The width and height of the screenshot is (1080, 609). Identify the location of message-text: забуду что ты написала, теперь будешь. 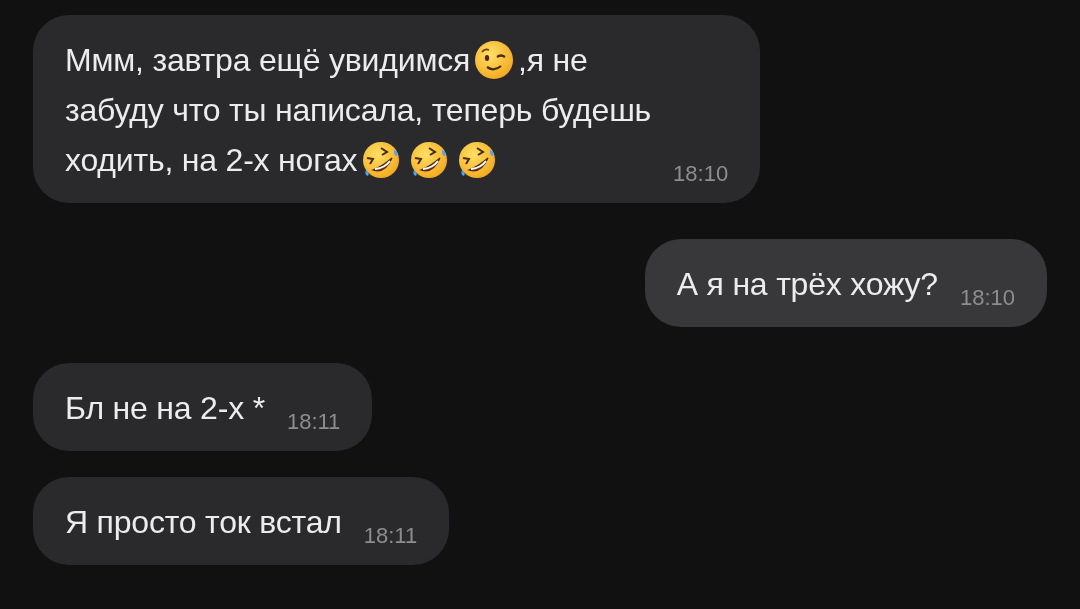
(358, 110).